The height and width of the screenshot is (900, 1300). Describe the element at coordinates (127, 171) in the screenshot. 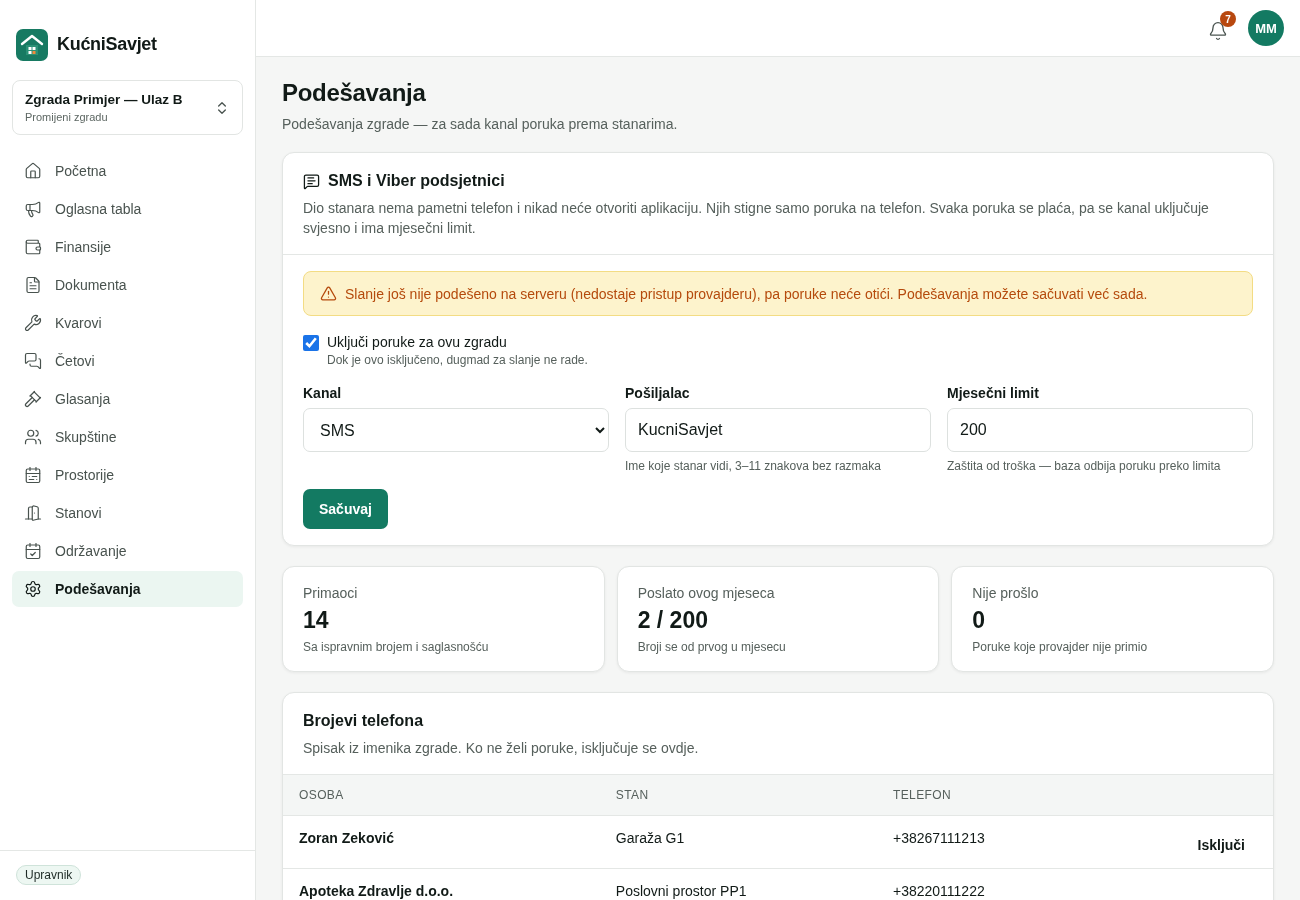

I see `nav-item: Početna` at that location.